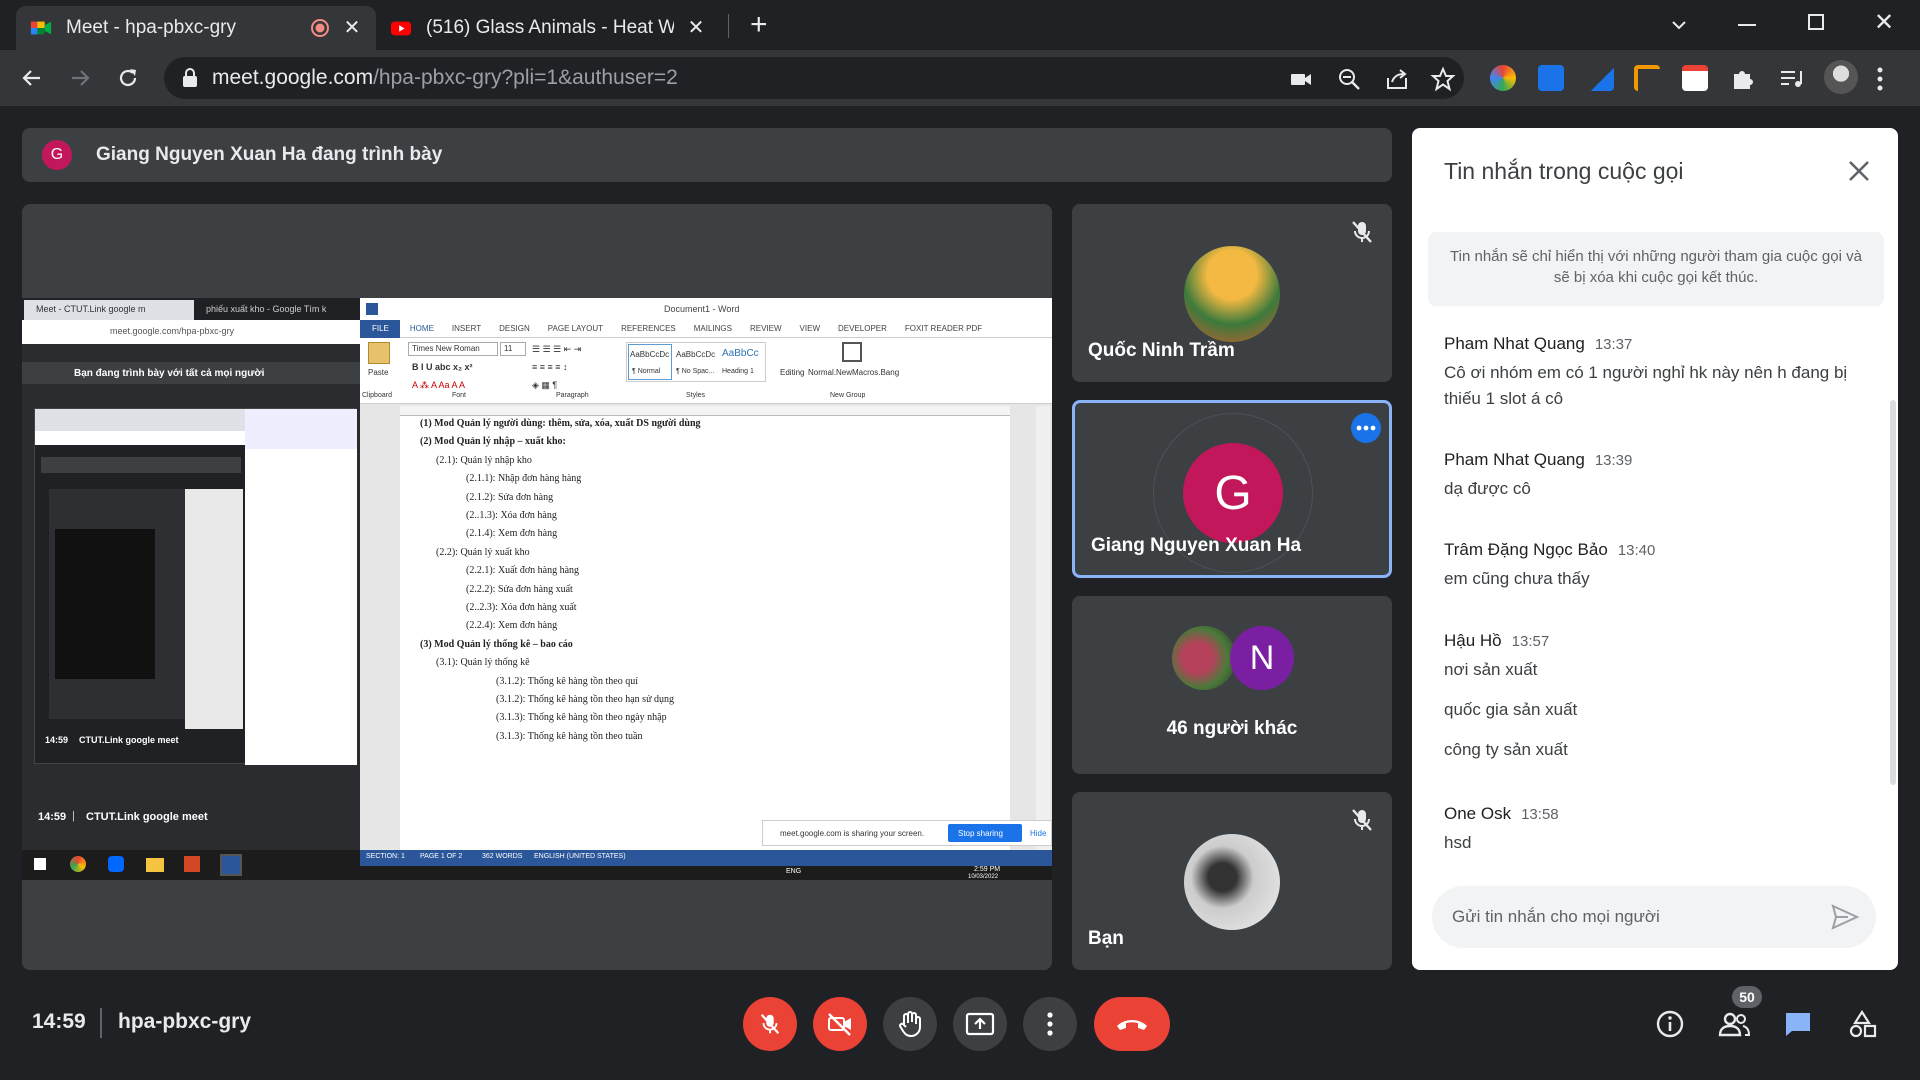 Image resolution: width=1920 pixels, height=1080 pixels. I want to click on editing-label: Editing, so click(792, 372).